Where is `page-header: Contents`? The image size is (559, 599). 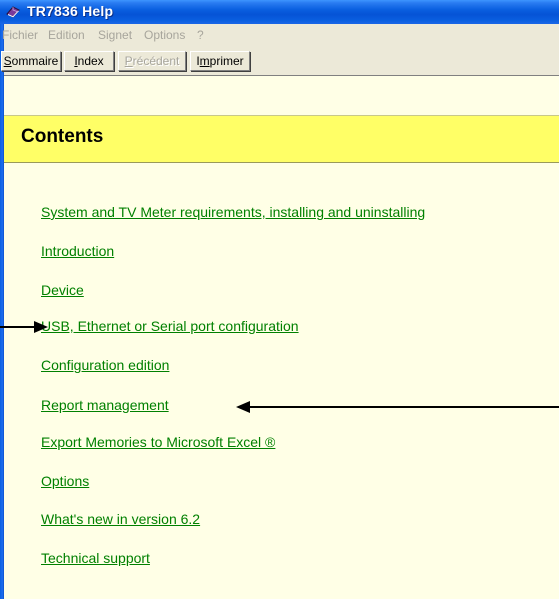
page-header: Contents is located at coordinates (281, 139).